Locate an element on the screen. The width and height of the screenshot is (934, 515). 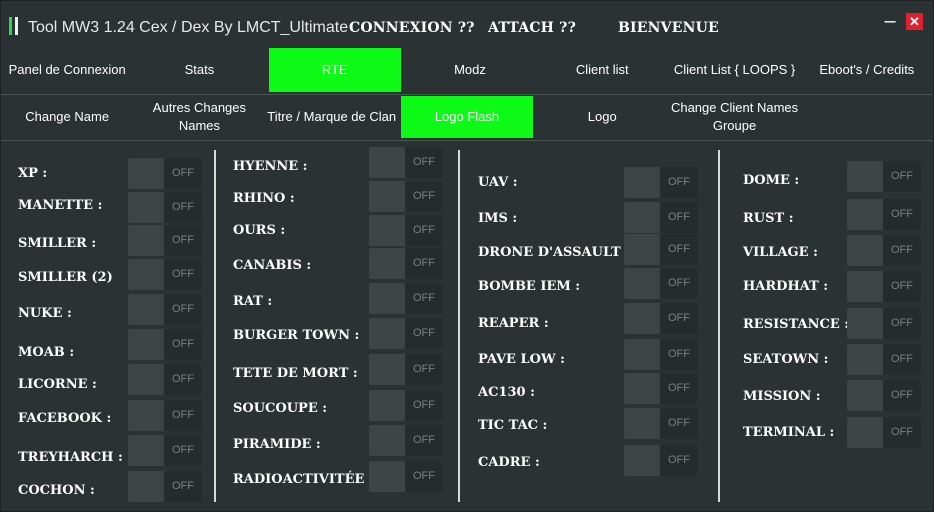
toggle-cochon: OFF is located at coordinates (165, 486).